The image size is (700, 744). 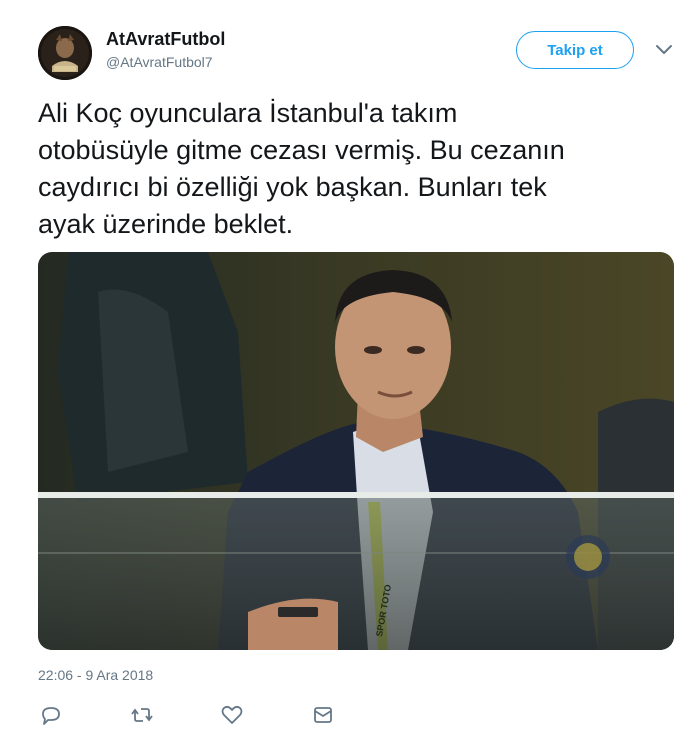 I want to click on heart-icon, so click(x=232, y=715).